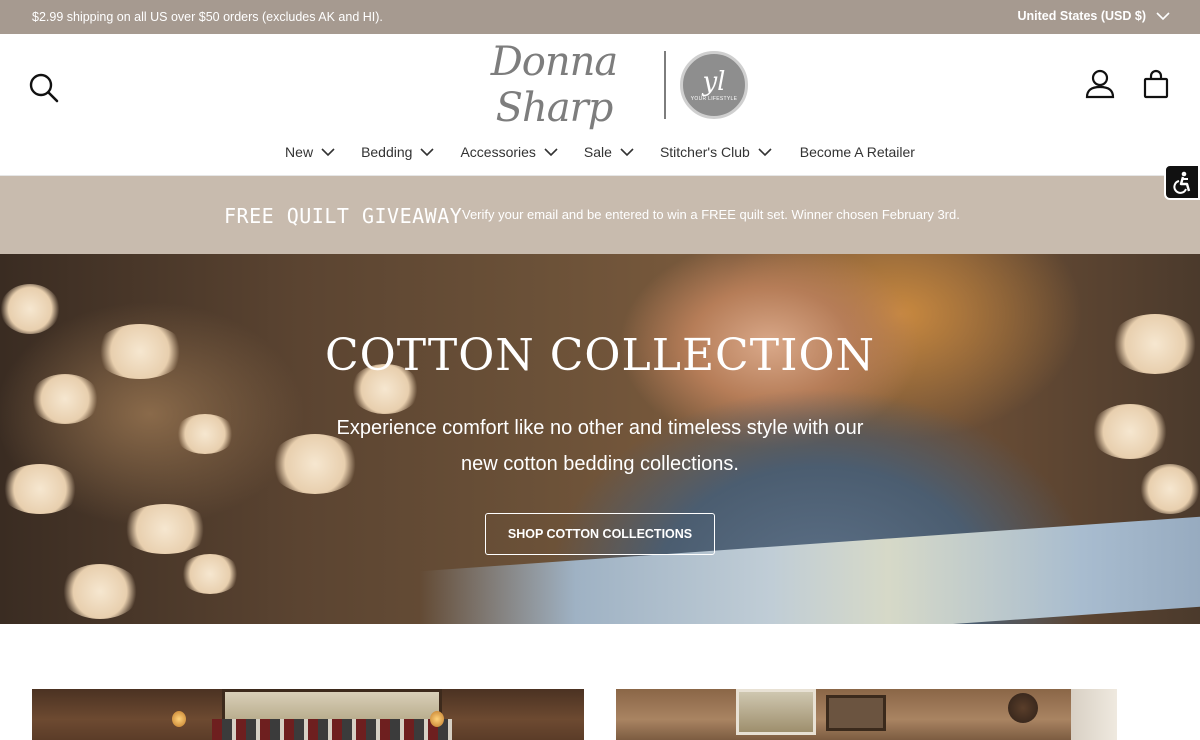  I want to click on search-button, so click(44, 88).